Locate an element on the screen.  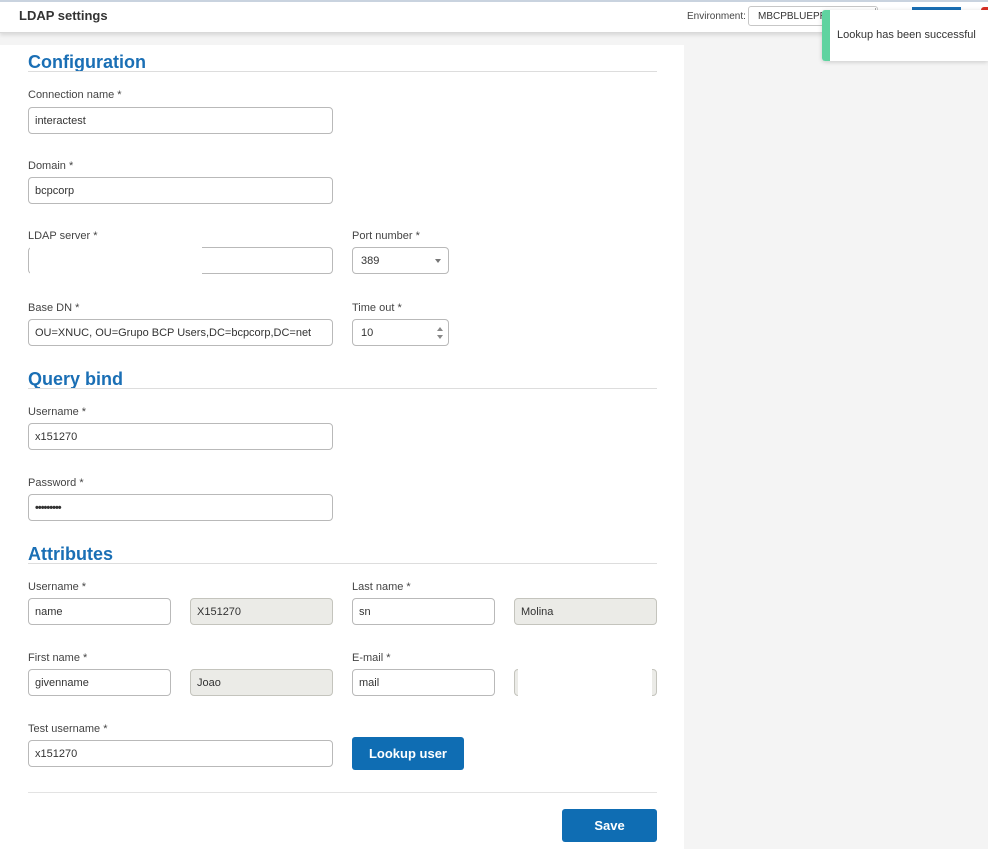
spin-down-icon is located at coordinates (440, 337).